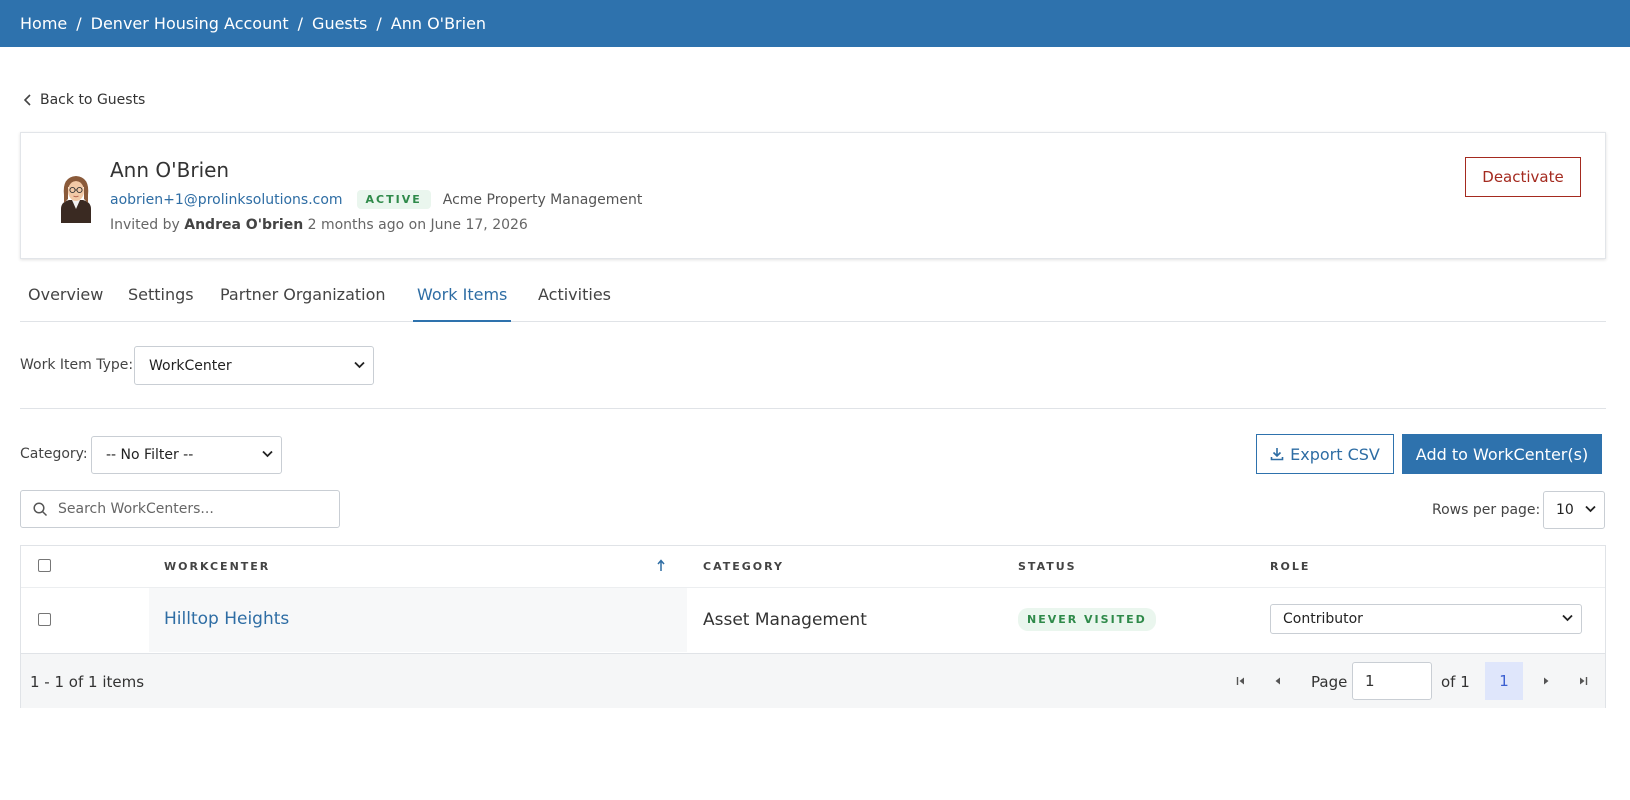 This screenshot has height=800, width=1630. Describe the element at coordinates (1583, 681) in the screenshot. I see `last-page-icon` at that location.